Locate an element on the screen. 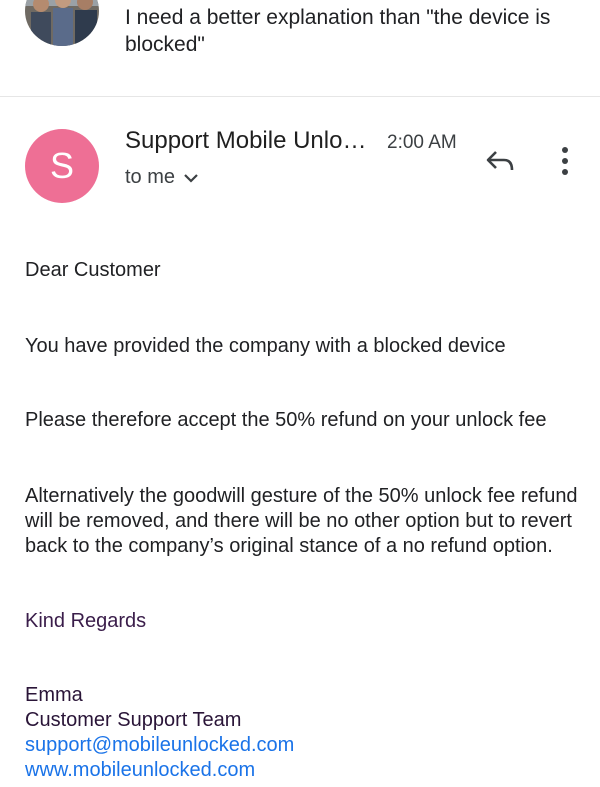 This screenshot has height=787, width=600. greeting: Dear Customer is located at coordinates (93, 270).